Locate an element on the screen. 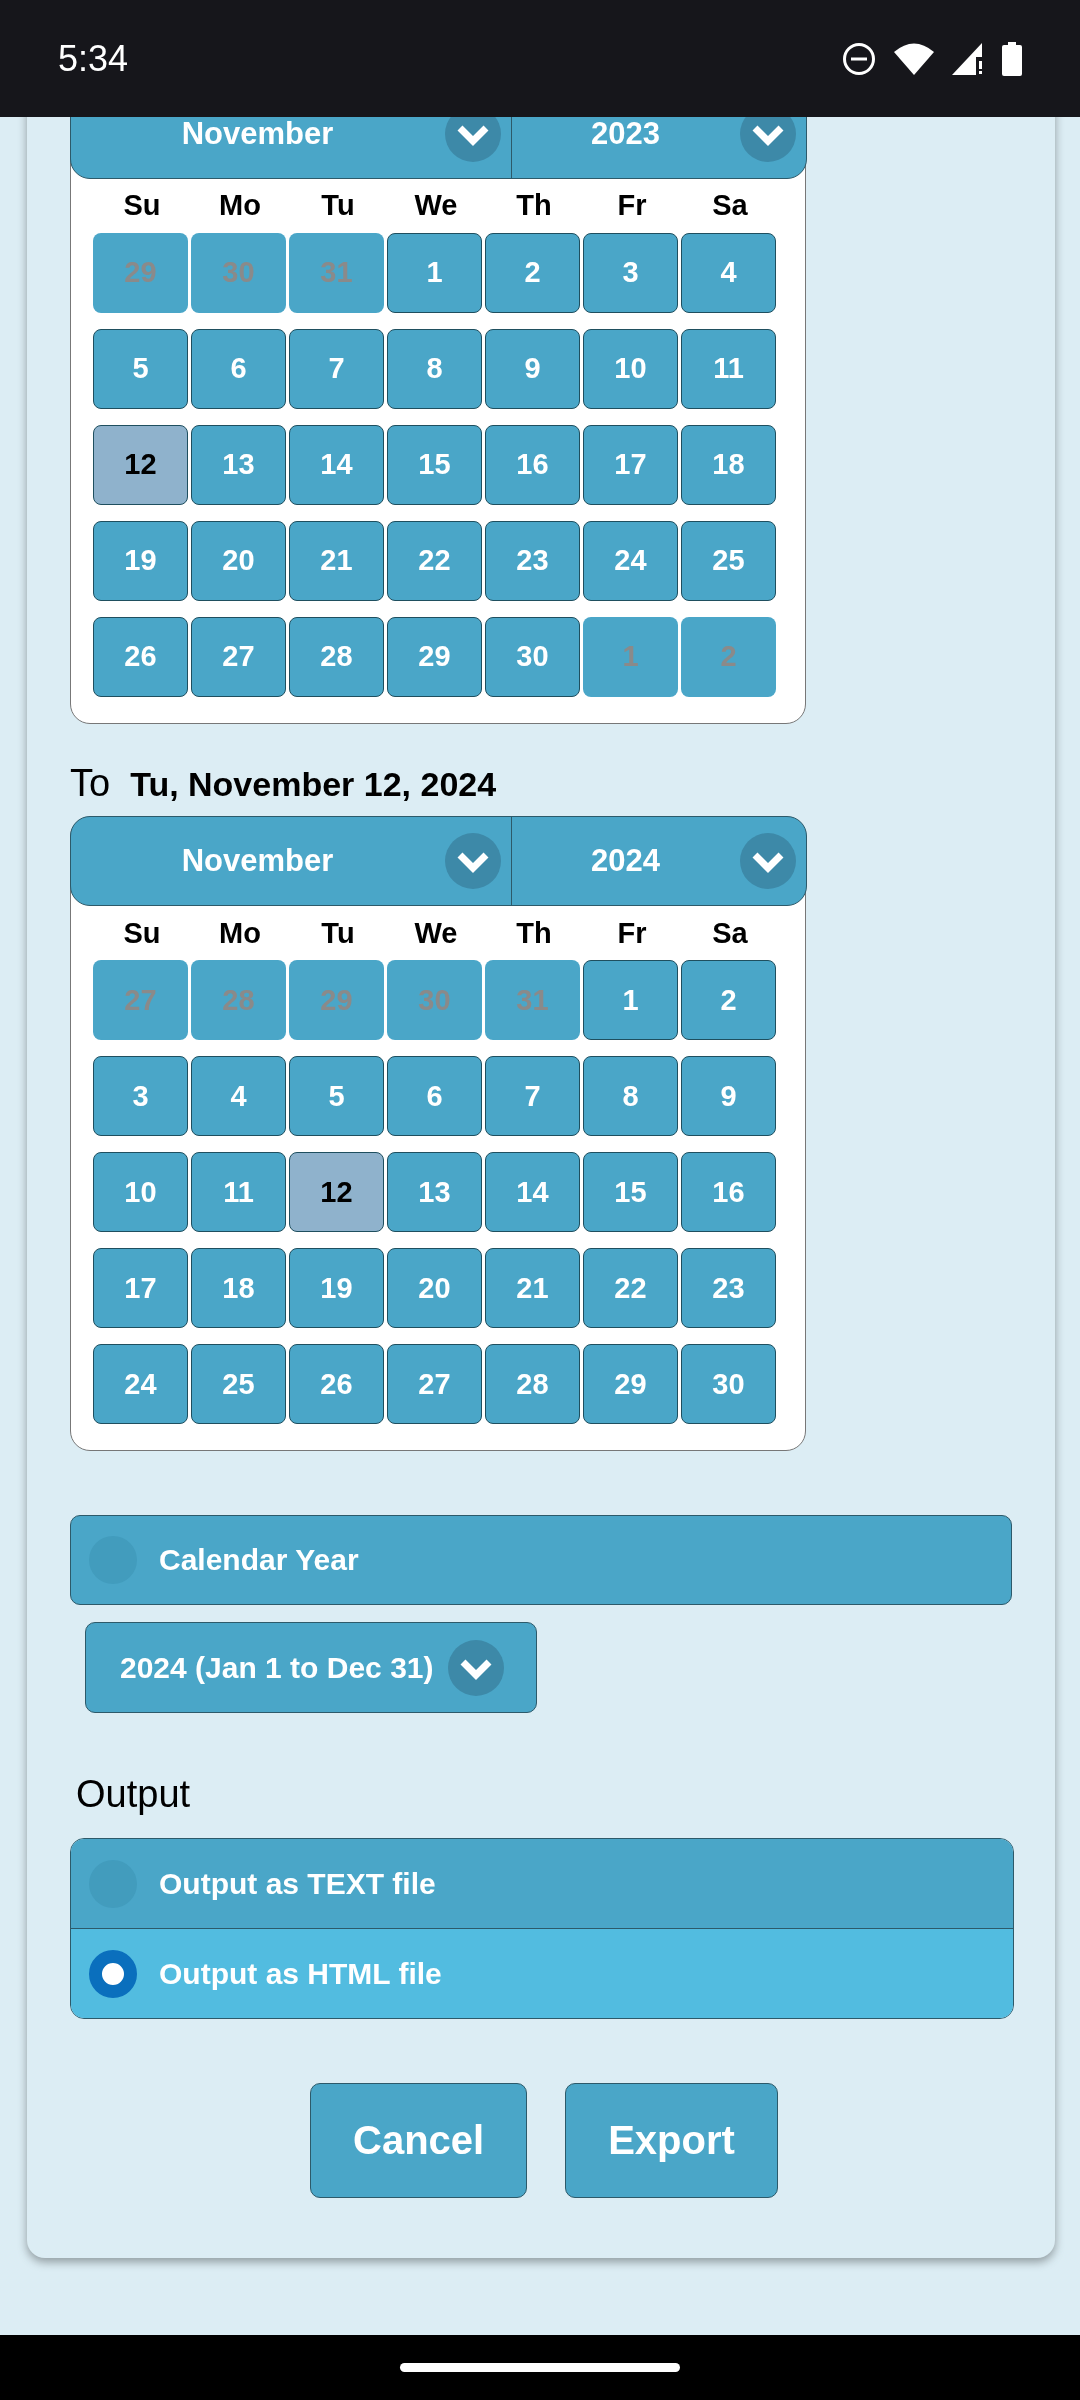  status-time: 5:34 is located at coordinates (93, 58).